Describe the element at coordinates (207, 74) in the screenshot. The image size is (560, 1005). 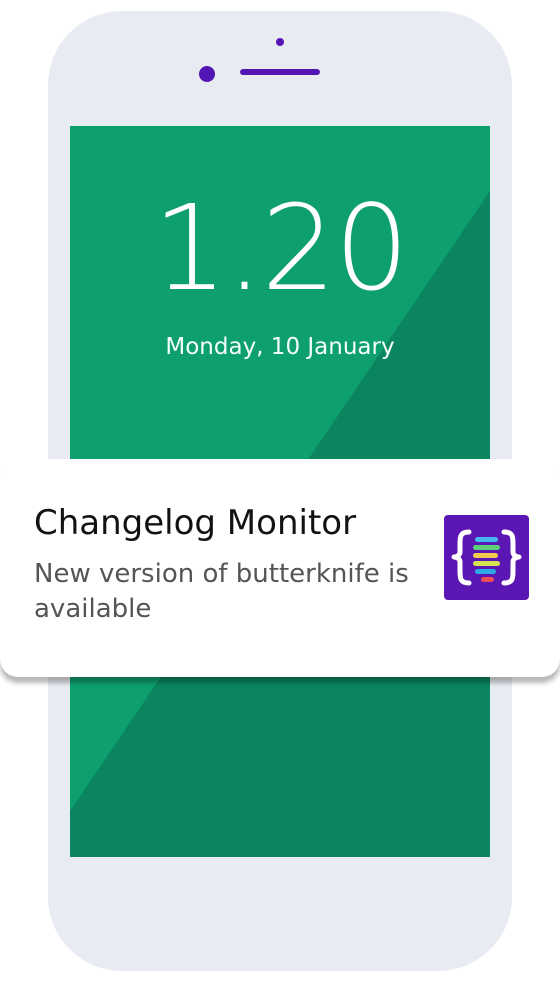
I see `camera-dot` at that location.